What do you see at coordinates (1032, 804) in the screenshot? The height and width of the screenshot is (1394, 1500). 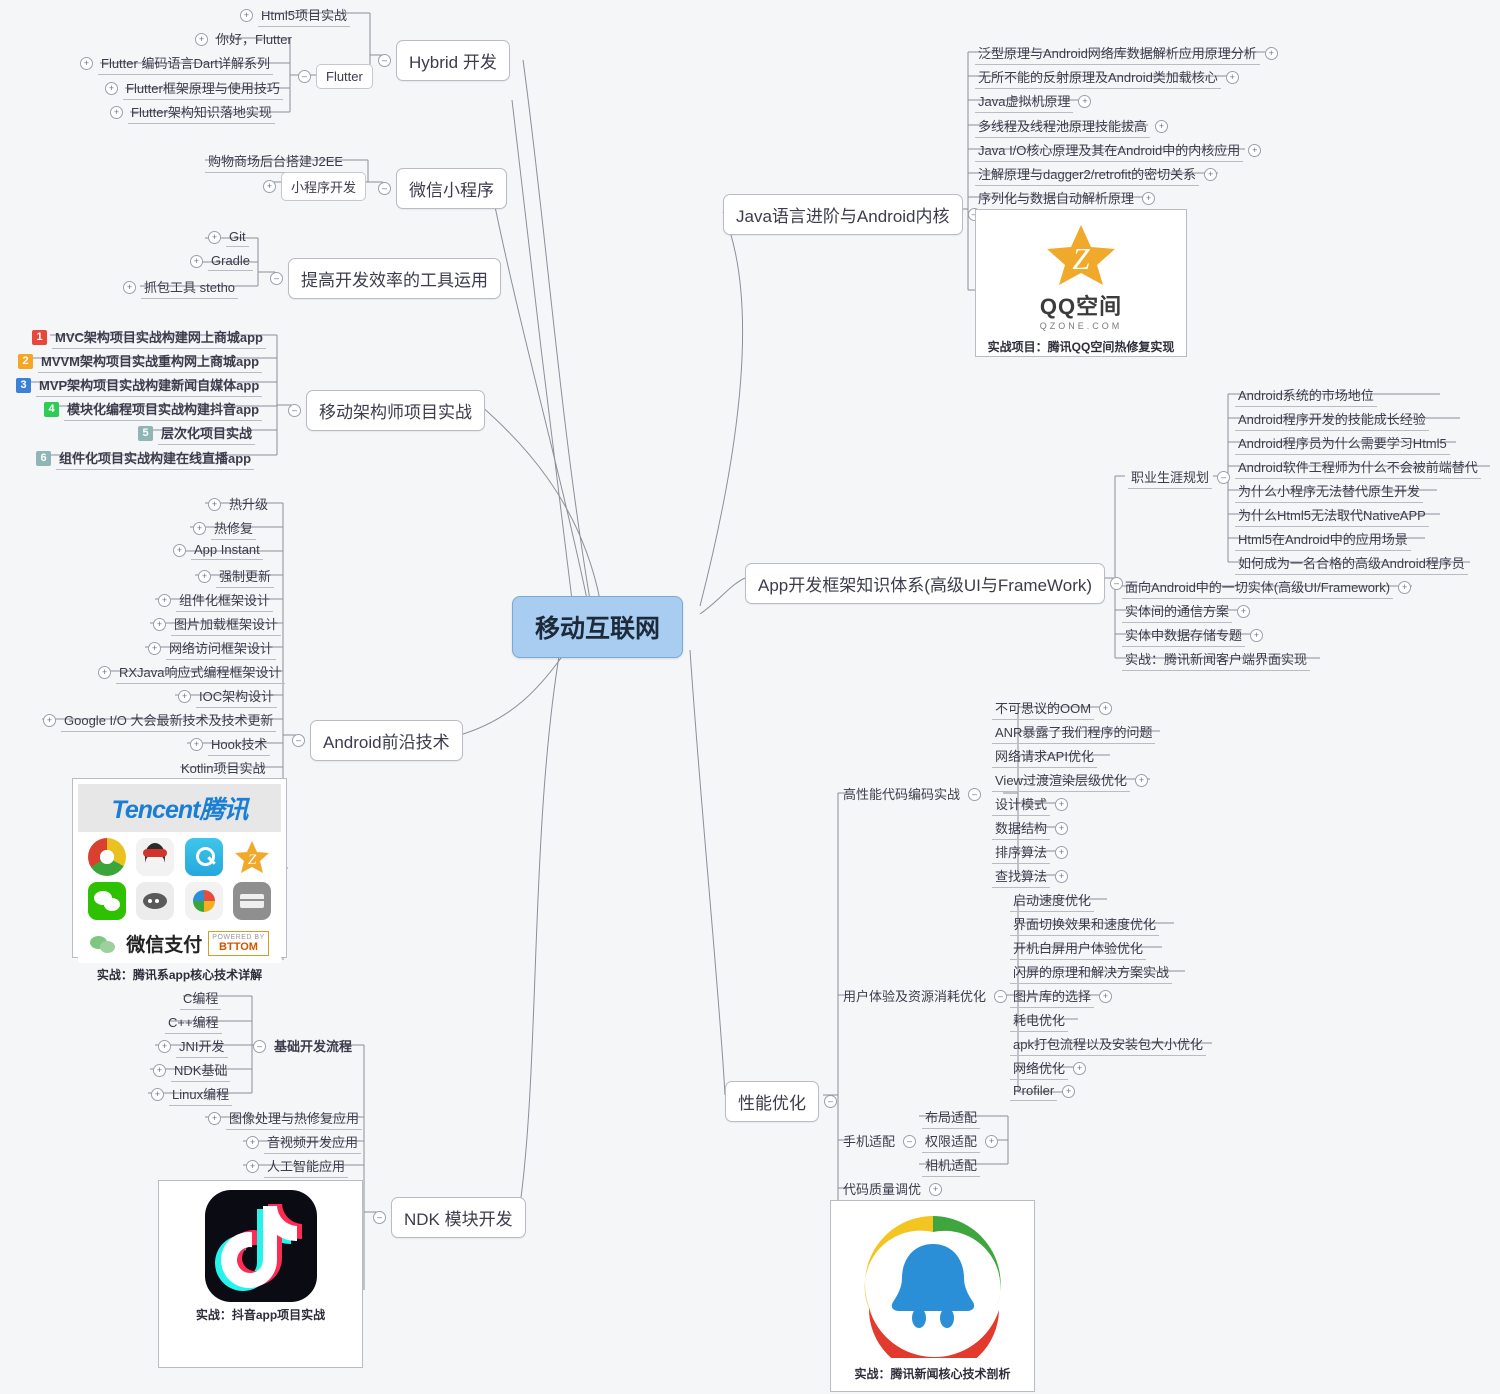 I see `node-design-patterns: 设计模式` at bounding box center [1032, 804].